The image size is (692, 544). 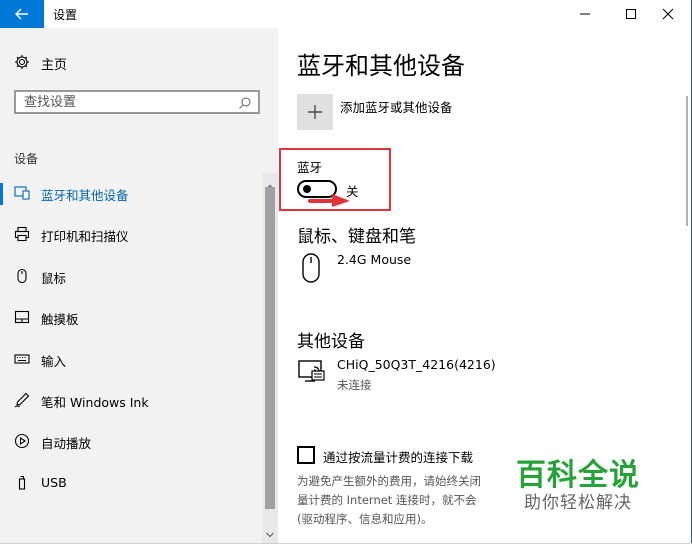 I want to click on display-device-icon, so click(x=312, y=373).